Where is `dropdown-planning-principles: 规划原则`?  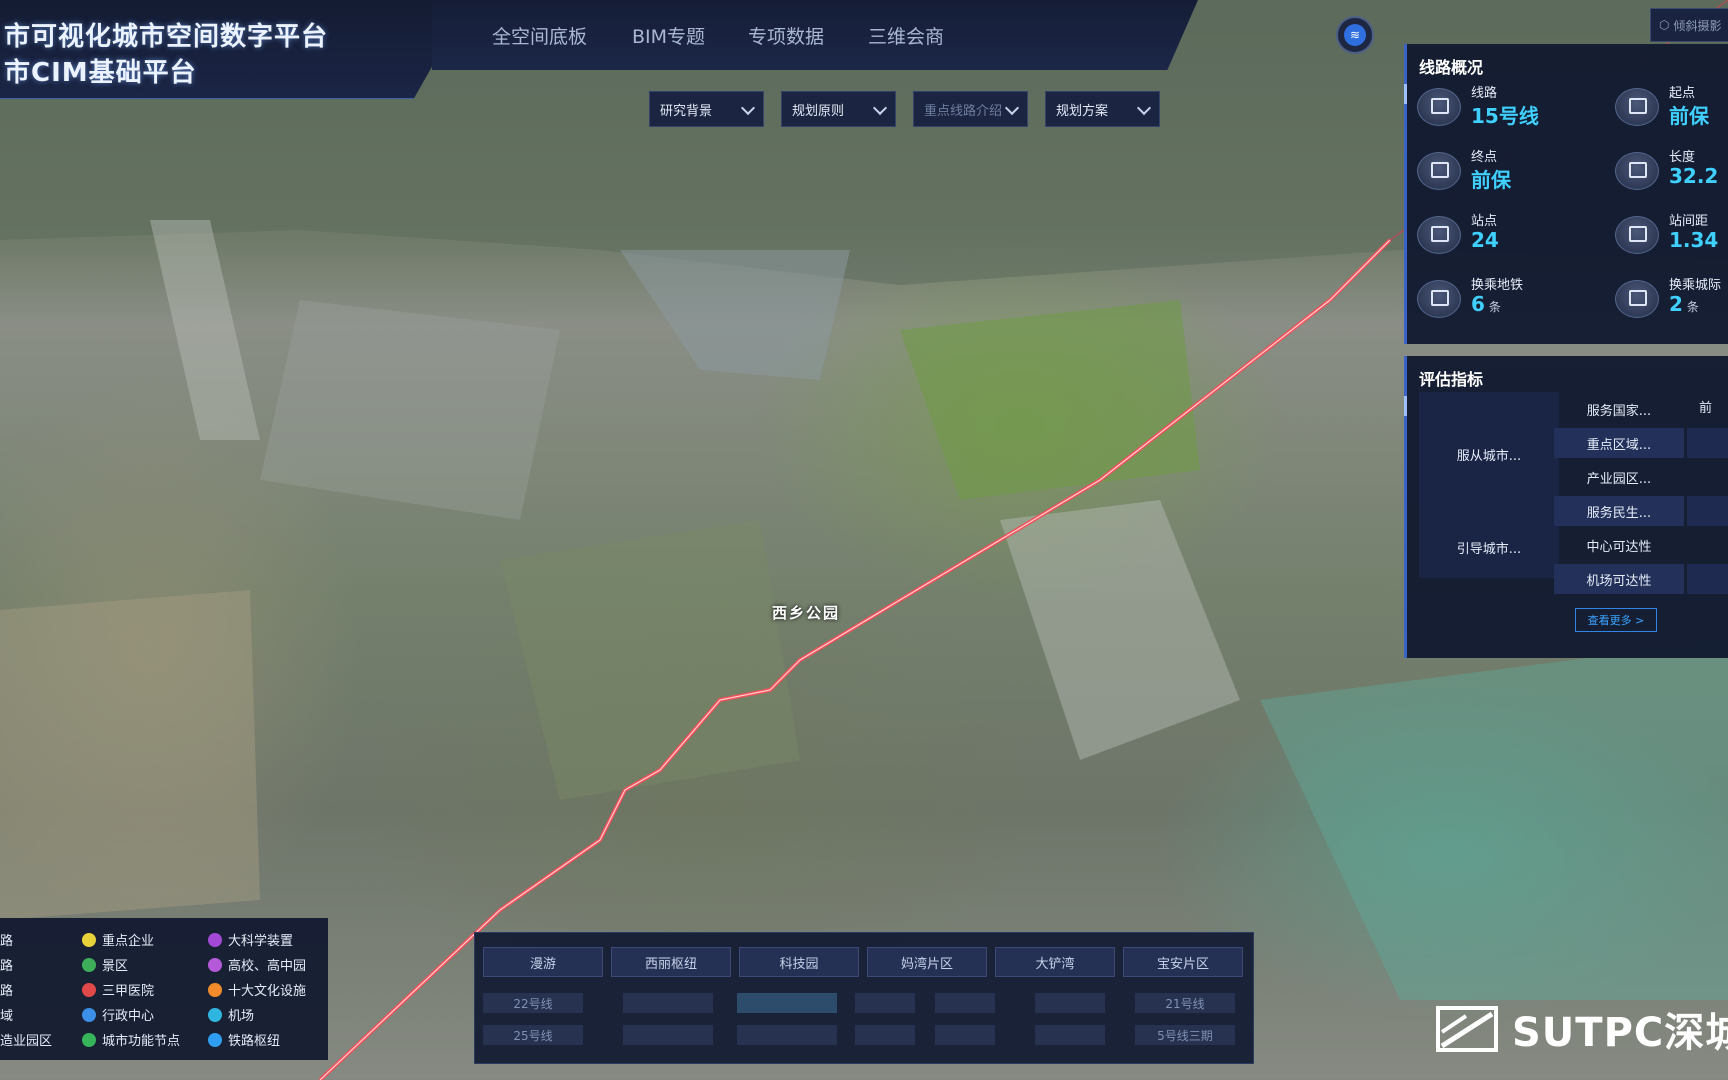
dropdown-planning-principles: 规划原则 is located at coordinates (838, 109).